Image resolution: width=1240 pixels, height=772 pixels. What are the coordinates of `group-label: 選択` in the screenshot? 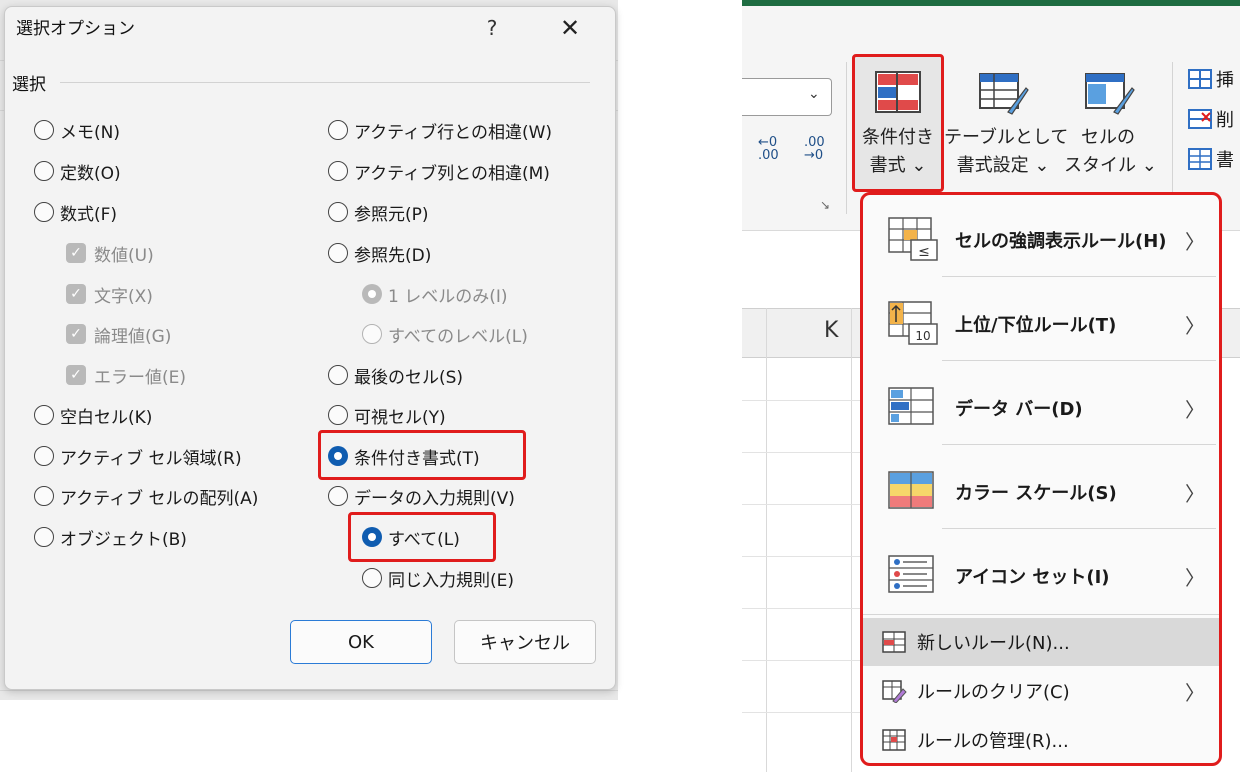 It's located at (29, 85).